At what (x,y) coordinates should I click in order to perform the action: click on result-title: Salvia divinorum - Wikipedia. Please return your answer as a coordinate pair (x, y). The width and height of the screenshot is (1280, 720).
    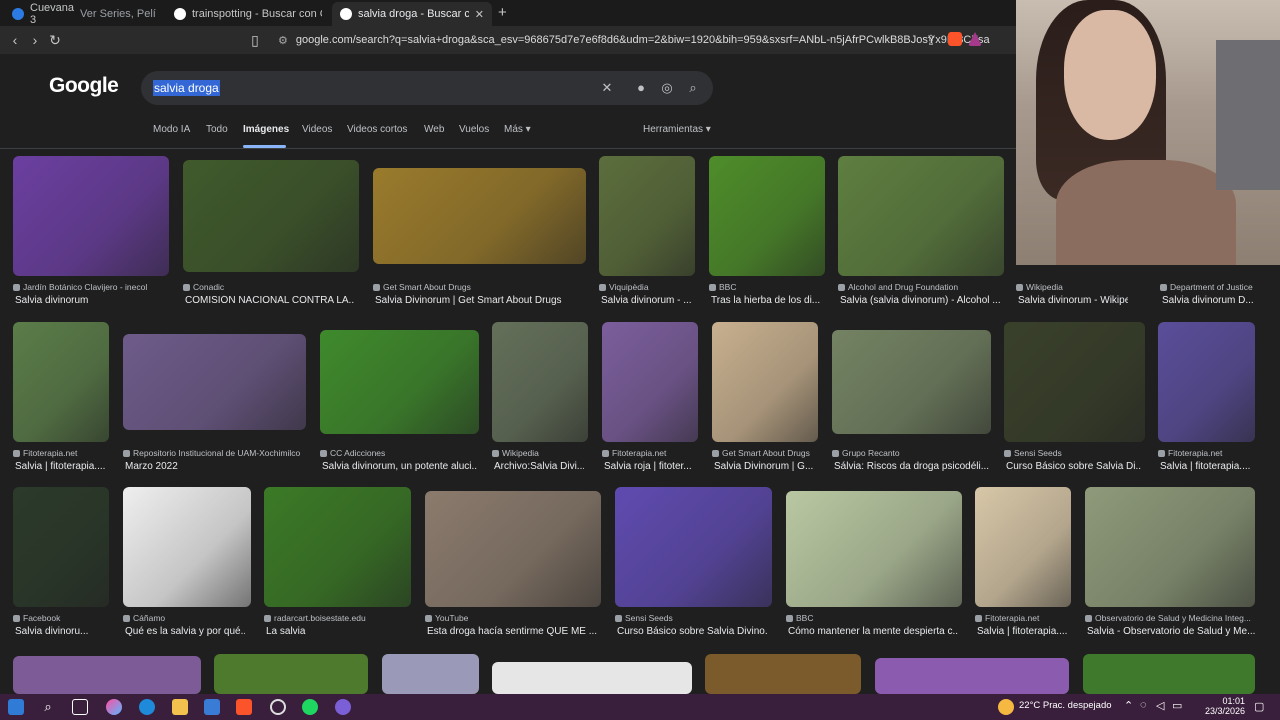
    Looking at the image, I should click on (1073, 300).